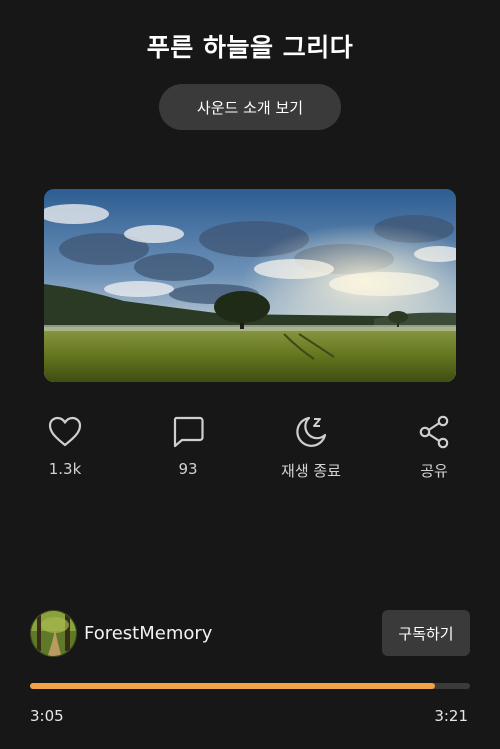 Image resolution: width=500 pixels, height=749 pixels. Describe the element at coordinates (311, 447) in the screenshot. I see `sleep-timer-button: 재생 종료` at that location.